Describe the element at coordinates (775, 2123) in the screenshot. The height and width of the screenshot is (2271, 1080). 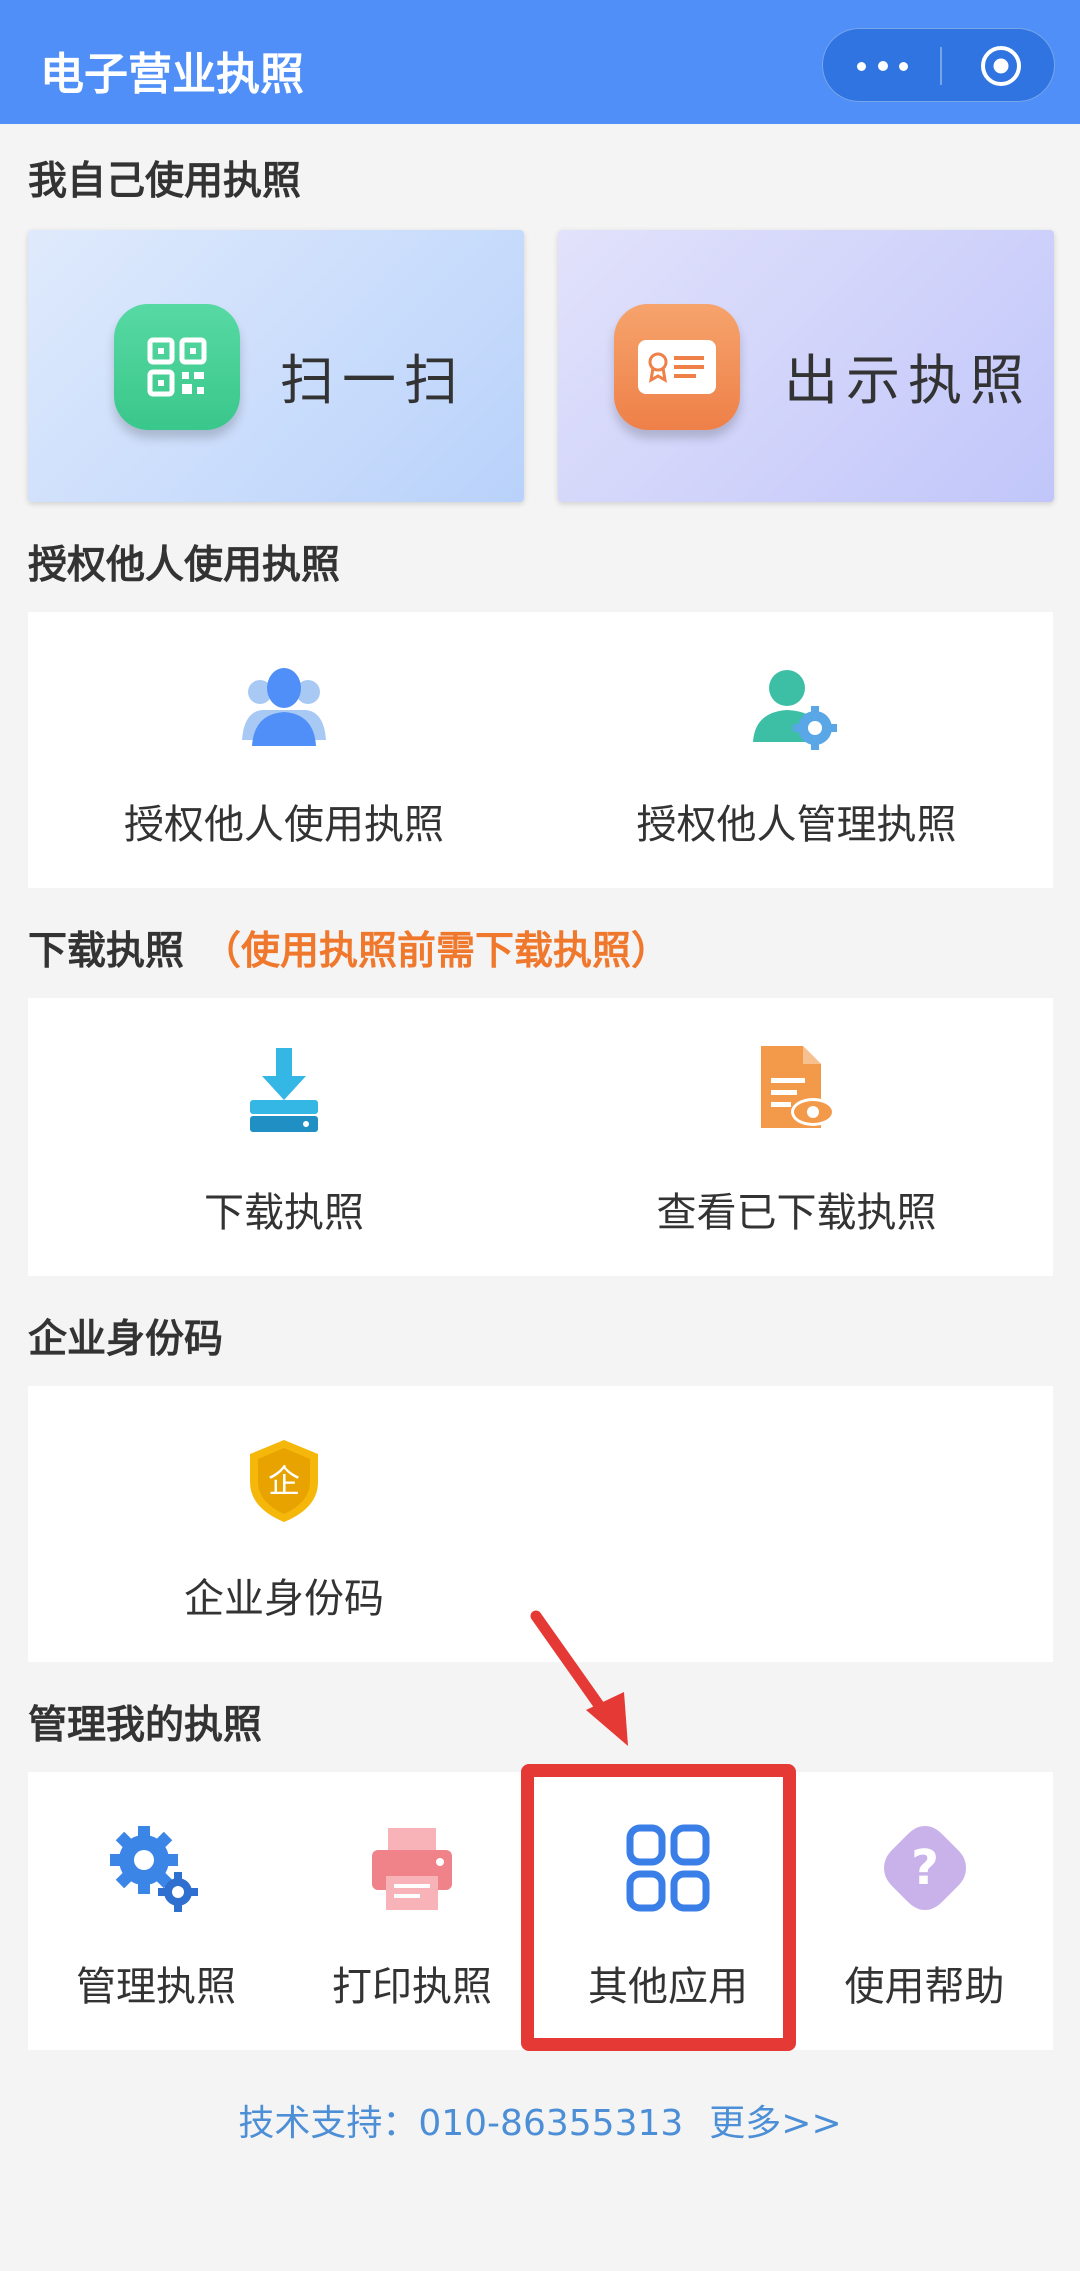
I see `more-link: 更多>>` at that location.